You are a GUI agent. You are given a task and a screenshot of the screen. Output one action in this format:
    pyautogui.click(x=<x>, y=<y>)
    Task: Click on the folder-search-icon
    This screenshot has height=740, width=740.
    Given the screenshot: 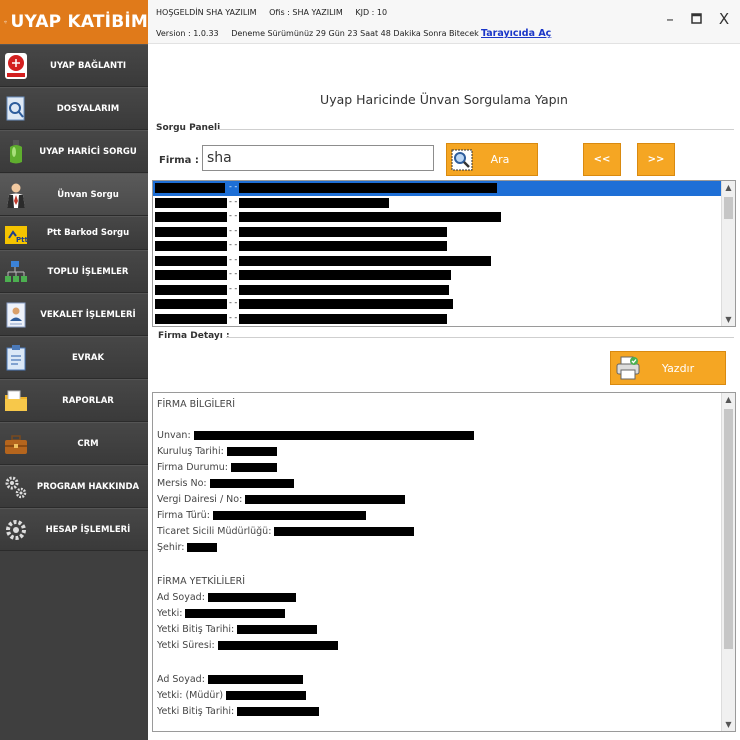 What is the action you would take?
    pyautogui.click(x=15, y=108)
    